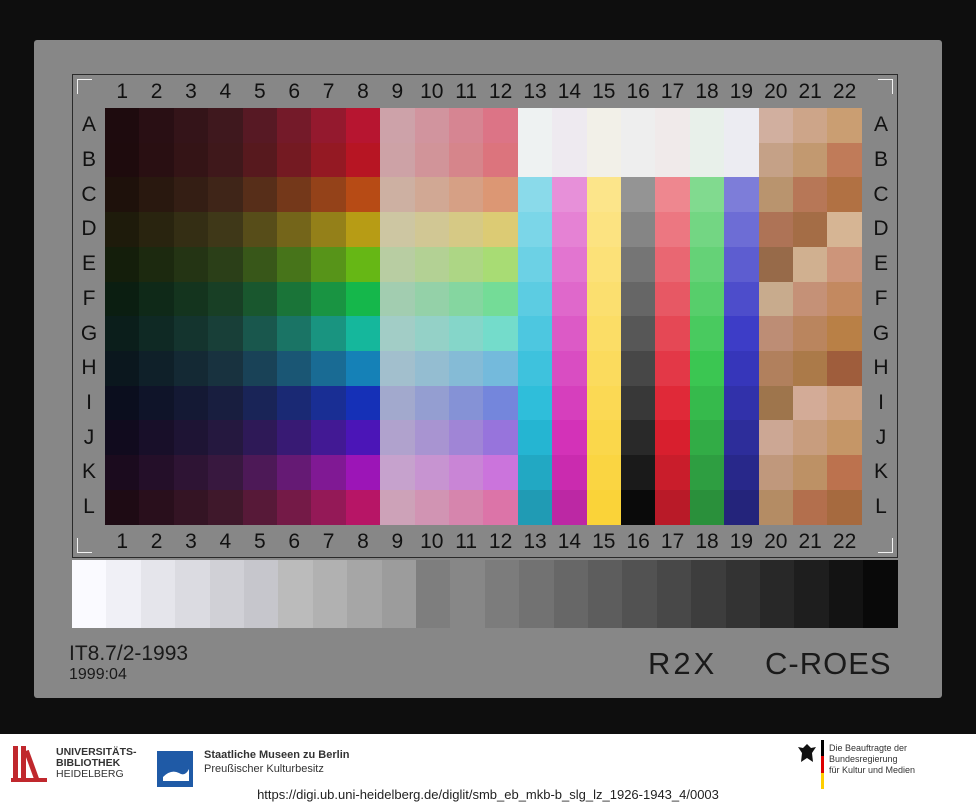 The width and height of the screenshot is (976, 803). What do you see at coordinates (88, 264) in the screenshot?
I see `row-label-left: E` at bounding box center [88, 264].